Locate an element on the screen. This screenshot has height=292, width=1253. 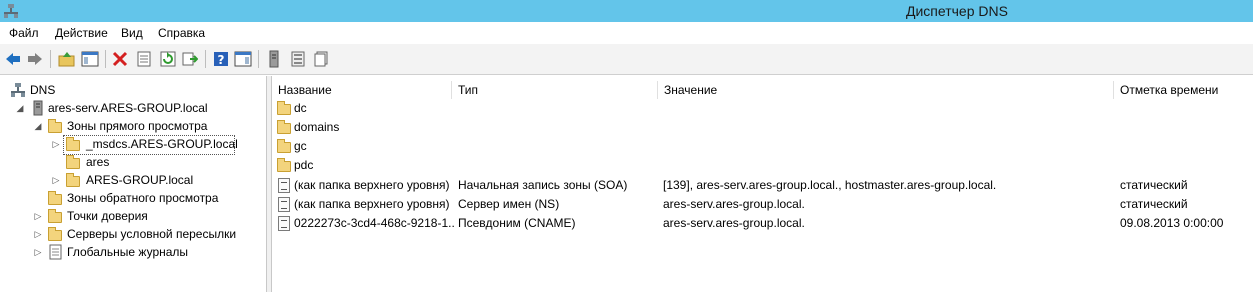
tree-item-conditional-forwarders: ▷ Серверы условной пересылки is located at coordinates (133, 234).